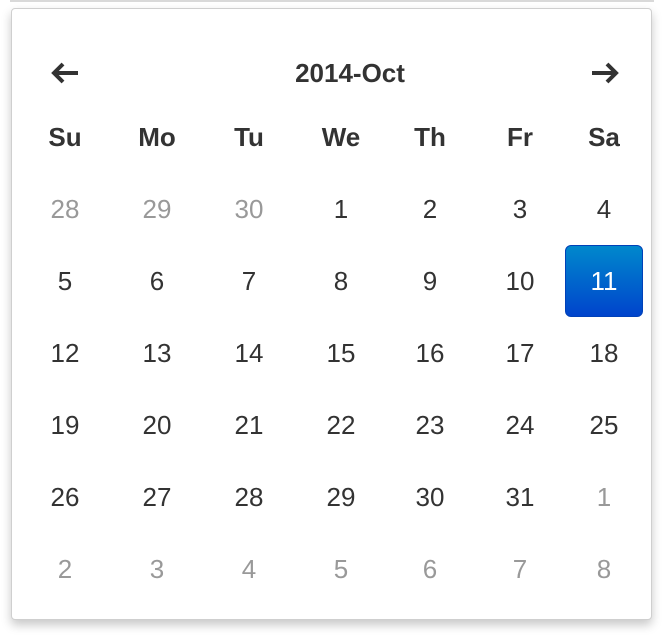  I want to click on day-cell: 21, so click(249, 425).